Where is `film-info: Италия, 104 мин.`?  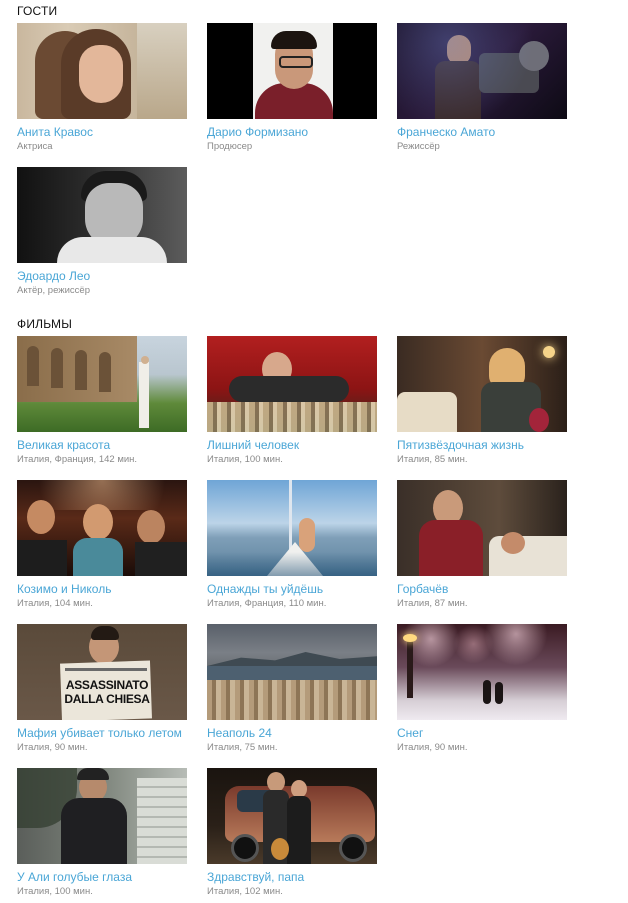 film-info: Италия, 104 мин. is located at coordinates (55, 603).